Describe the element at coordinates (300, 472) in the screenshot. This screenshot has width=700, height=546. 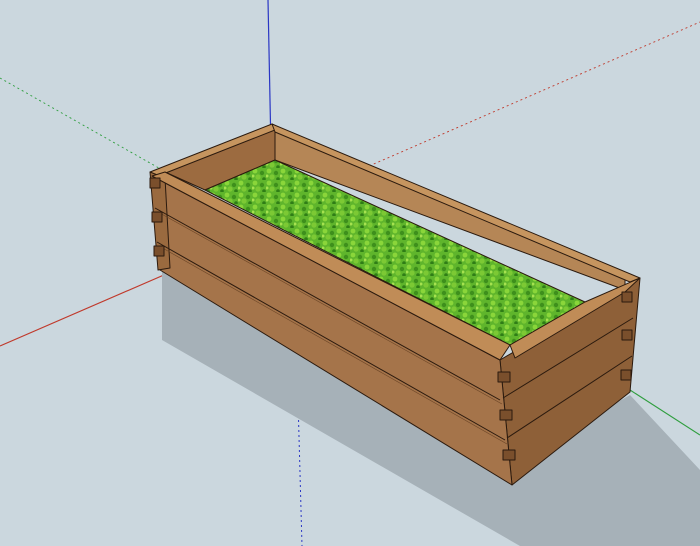
I see `blue-axis-dashed` at that location.